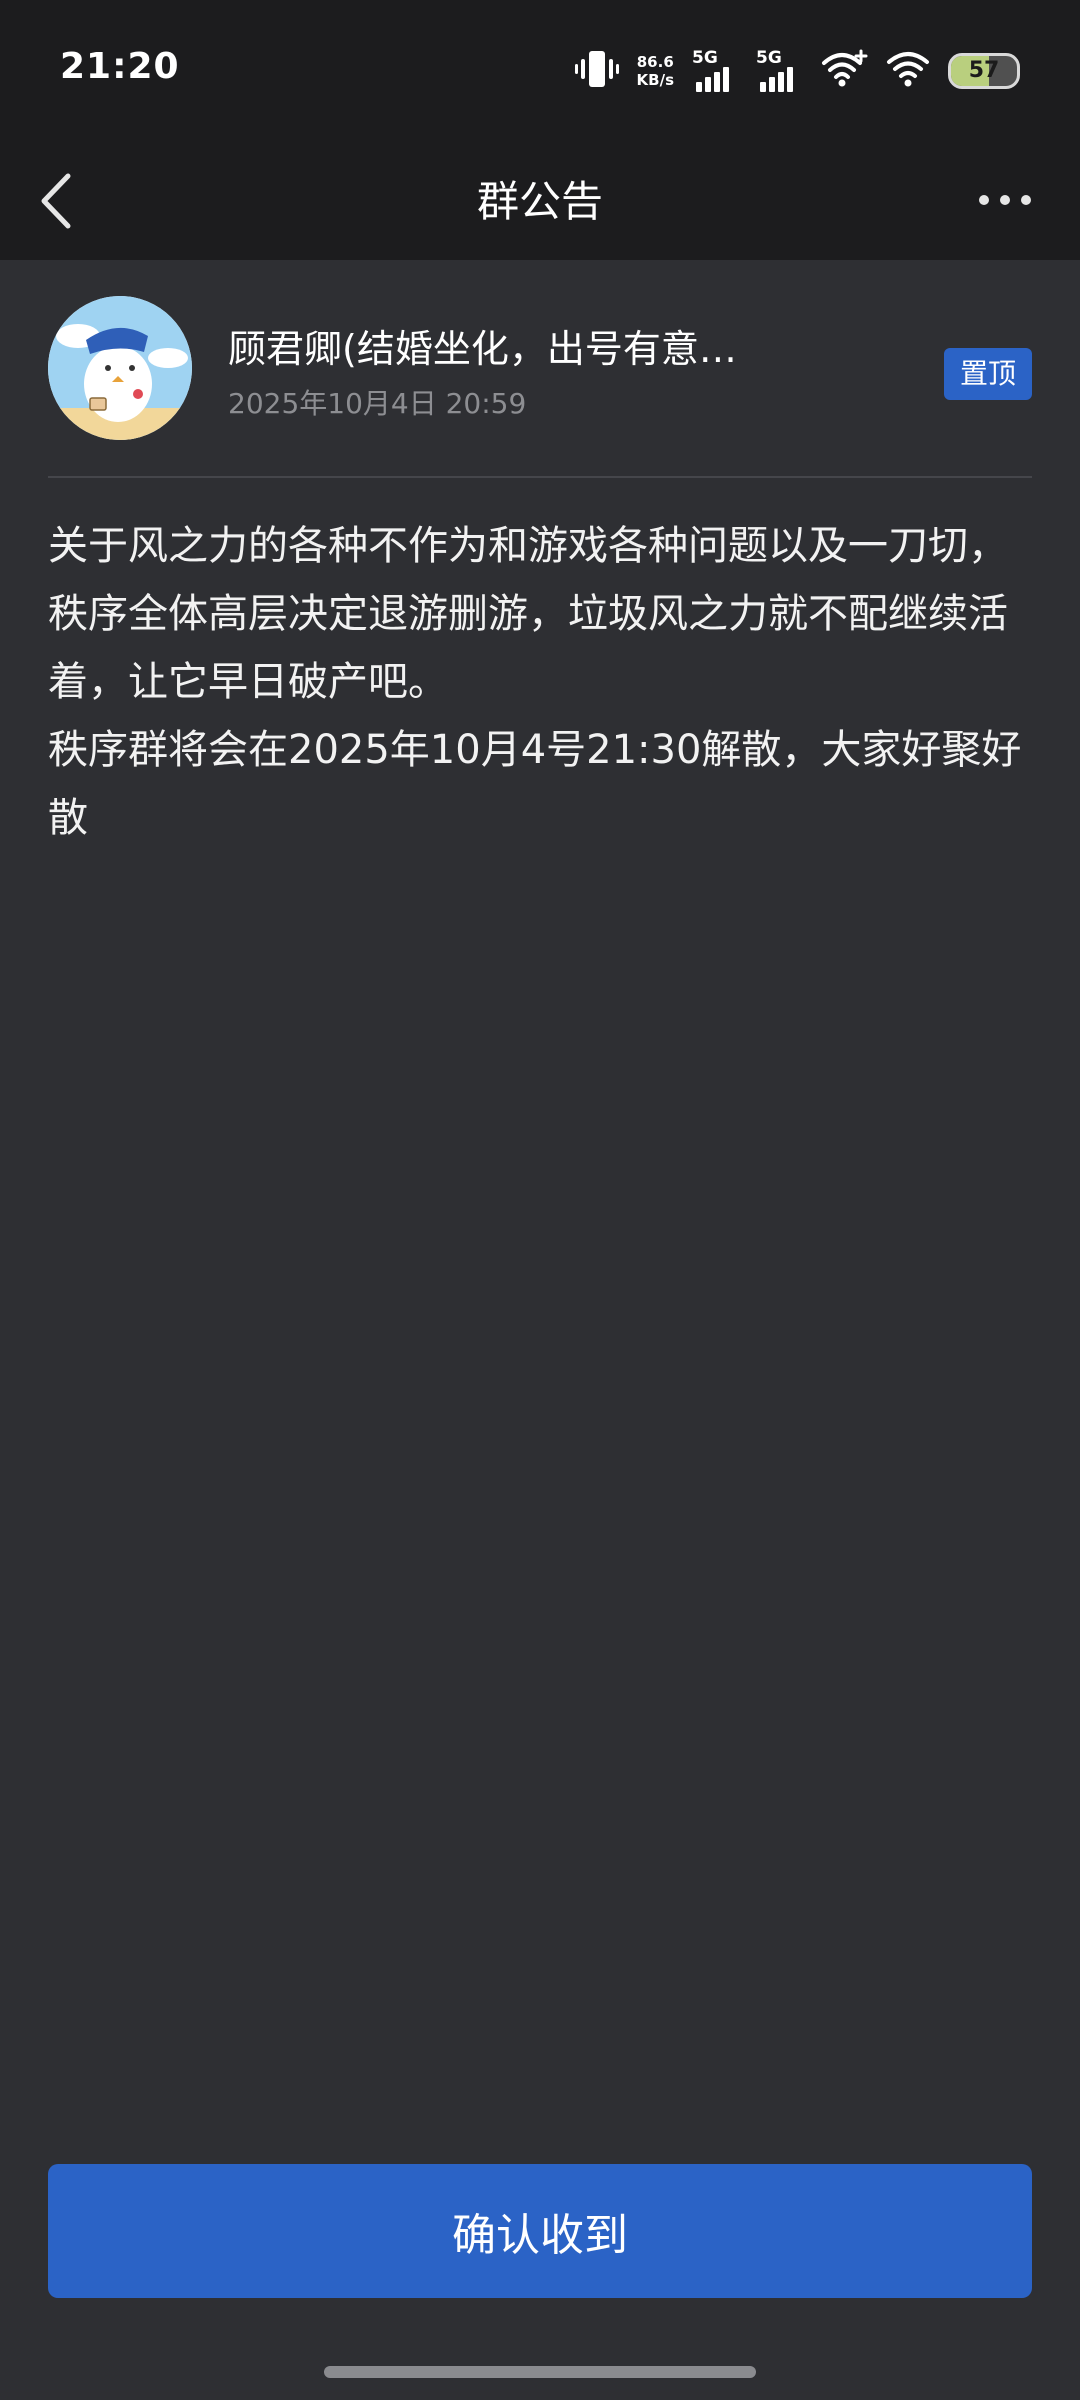 Image resolution: width=1080 pixels, height=2400 pixels. Describe the element at coordinates (844, 71) in the screenshot. I see `wifi-plus-icon` at that location.